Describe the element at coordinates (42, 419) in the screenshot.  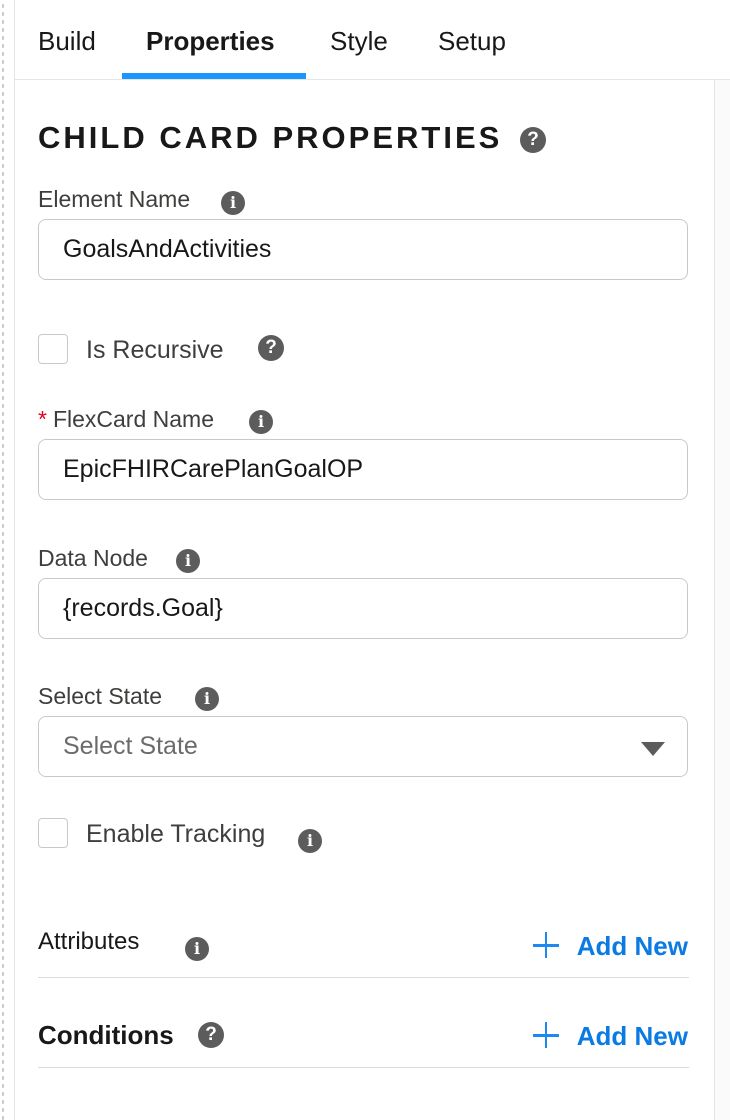
I see `required-marker: *` at that location.